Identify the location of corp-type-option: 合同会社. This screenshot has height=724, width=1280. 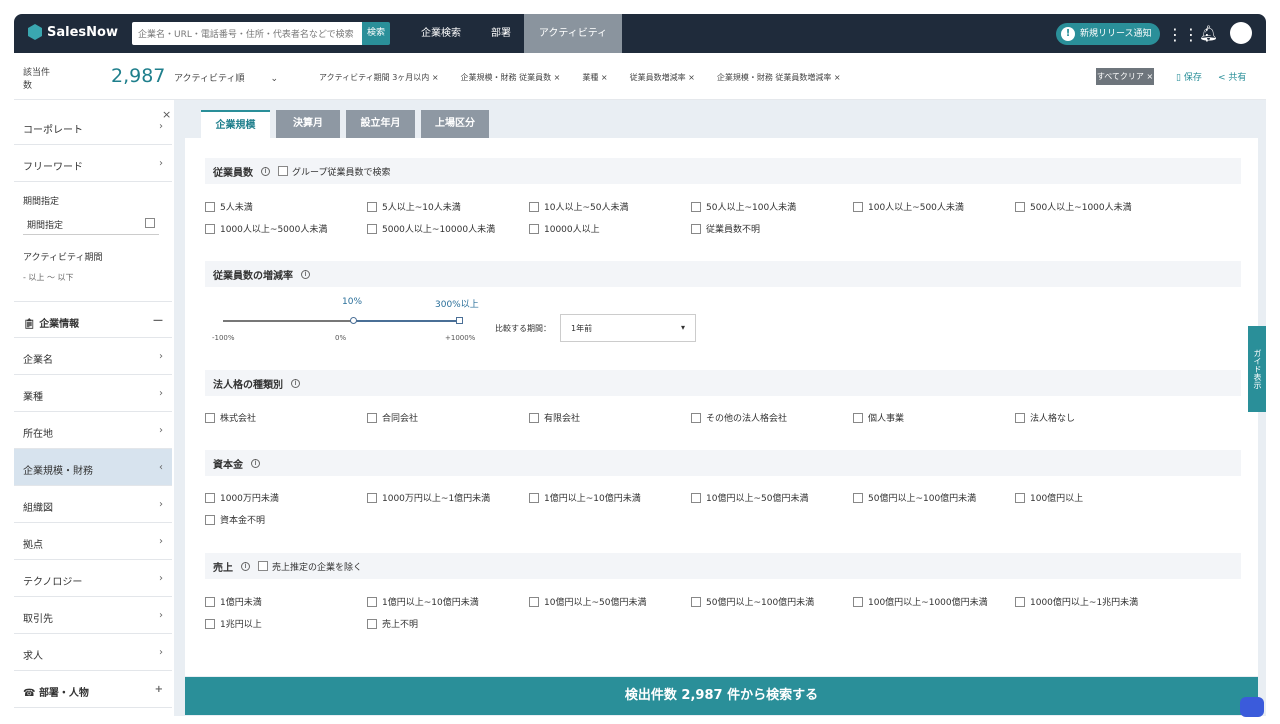
(392, 417).